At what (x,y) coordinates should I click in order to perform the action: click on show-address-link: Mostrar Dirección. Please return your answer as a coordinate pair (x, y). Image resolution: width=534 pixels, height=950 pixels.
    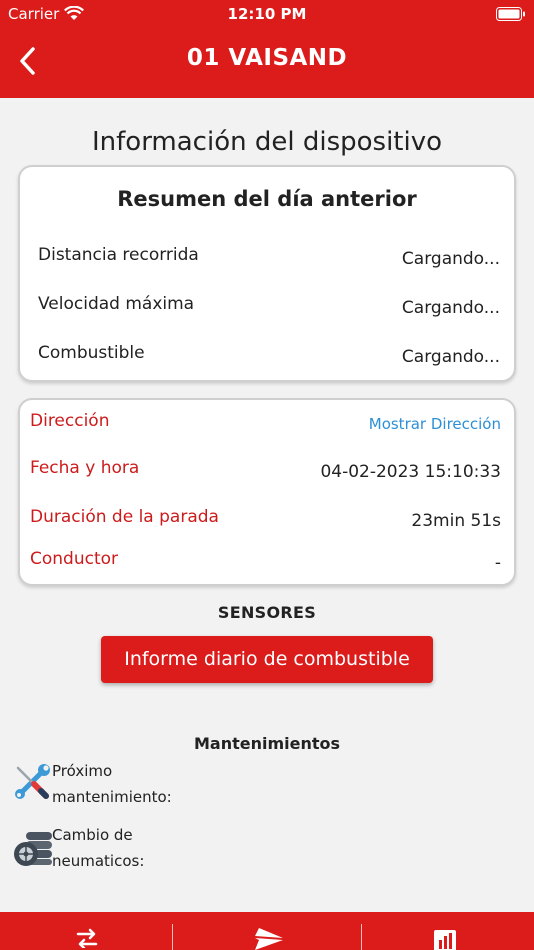
    Looking at the image, I should click on (435, 424).